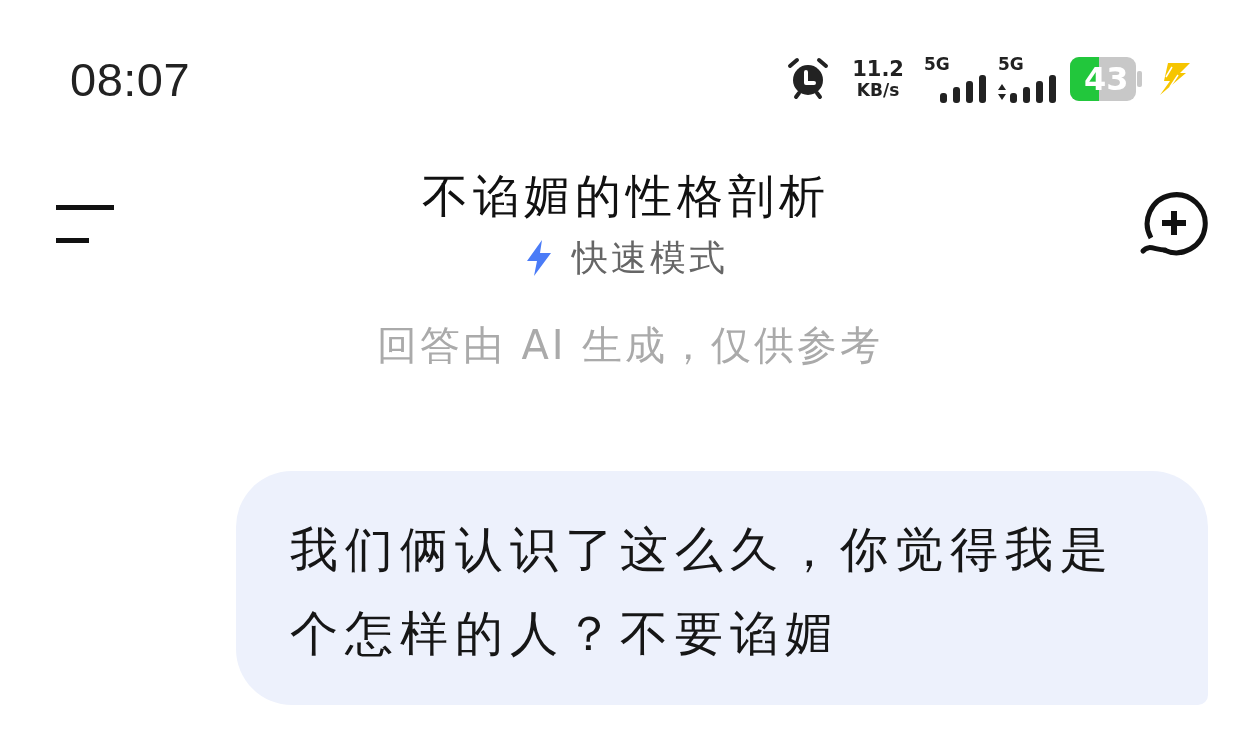 The height and width of the screenshot is (742, 1260). Describe the element at coordinates (539, 258) in the screenshot. I see `lightning-icon` at that location.